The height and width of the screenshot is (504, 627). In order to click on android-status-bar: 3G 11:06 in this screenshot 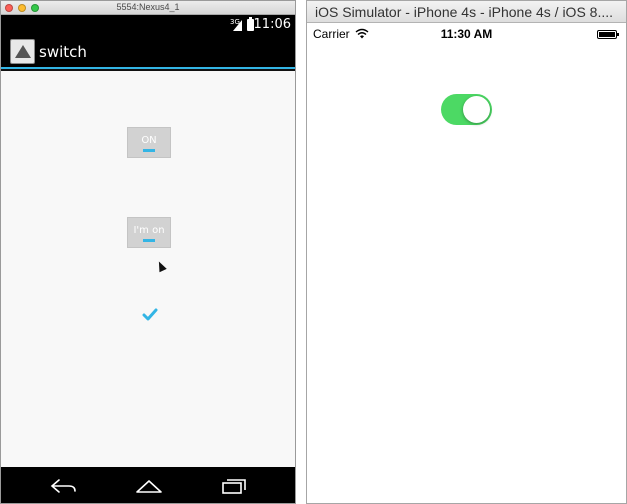, I will do `click(148, 25)`.